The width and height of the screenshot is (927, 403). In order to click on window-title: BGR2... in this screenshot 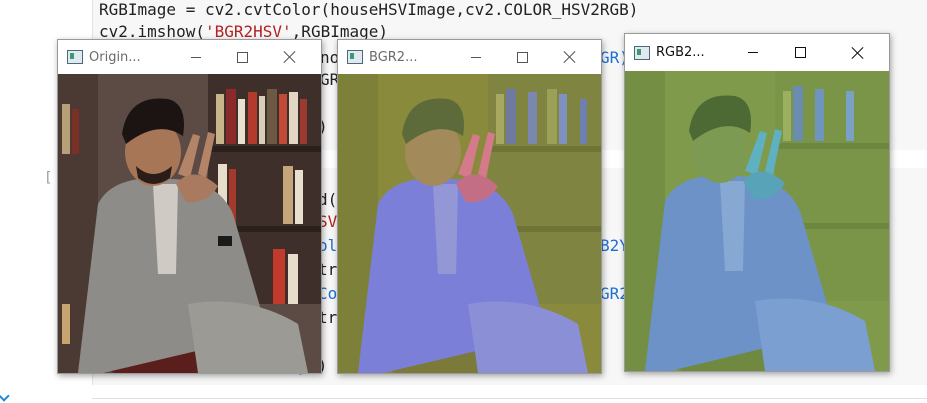, I will do `click(393, 57)`.